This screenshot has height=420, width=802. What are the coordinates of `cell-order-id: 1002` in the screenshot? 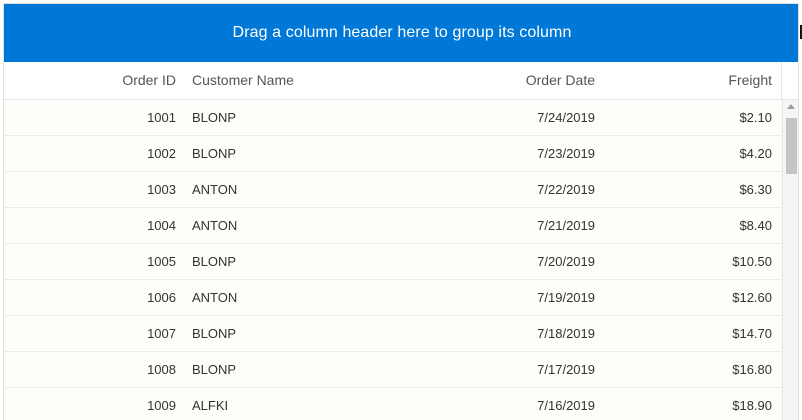 It's located at (161, 153).